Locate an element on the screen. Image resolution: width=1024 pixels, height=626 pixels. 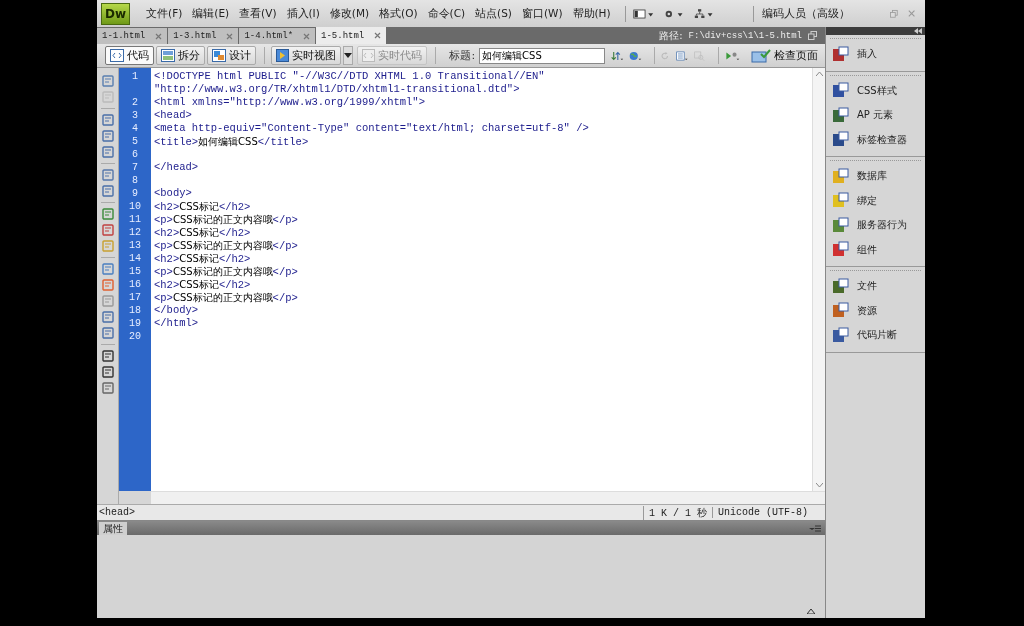
tab-label: 1-5.html is located at coordinates (343, 35).